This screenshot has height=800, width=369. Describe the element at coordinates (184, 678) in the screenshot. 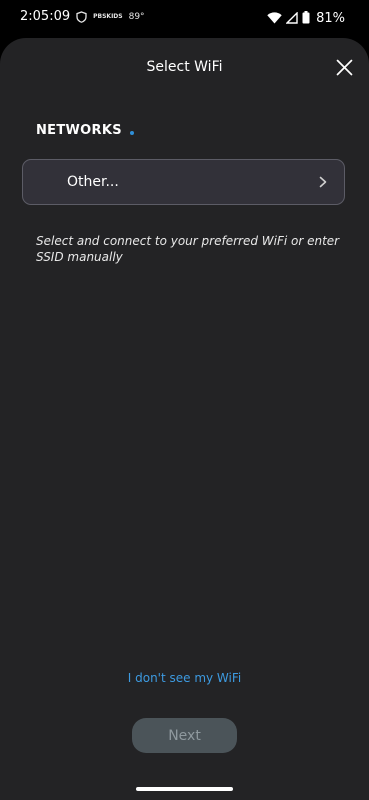

I see `dont-see-wifi-link: I don't see my WiFi` at that location.